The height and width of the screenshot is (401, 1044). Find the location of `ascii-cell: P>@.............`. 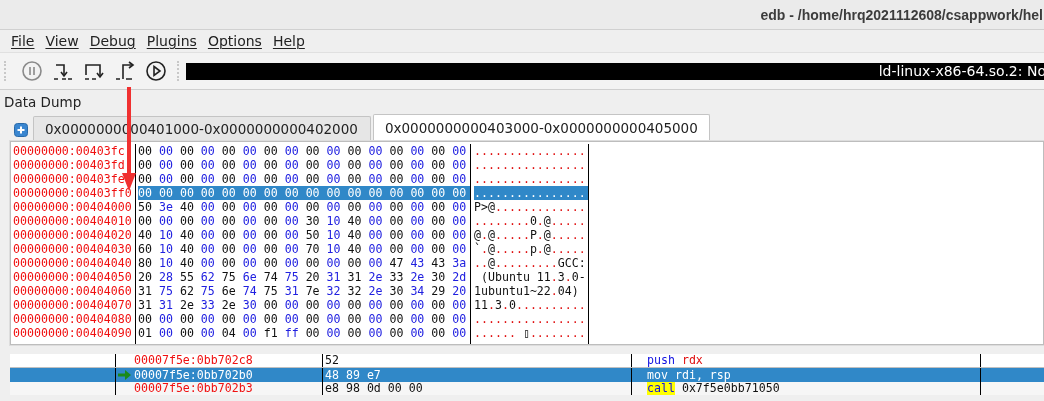

ascii-cell: P>@............. is located at coordinates (531, 207).